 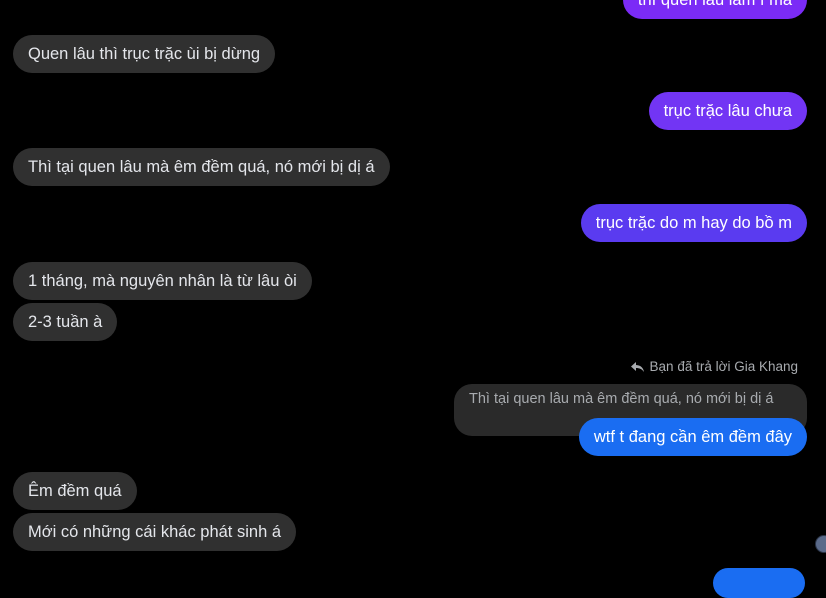 What do you see at coordinates (75, 491) in the screenshot?
I see `message-incoming: Êm đềm quá` at bounding box center [75, 491].